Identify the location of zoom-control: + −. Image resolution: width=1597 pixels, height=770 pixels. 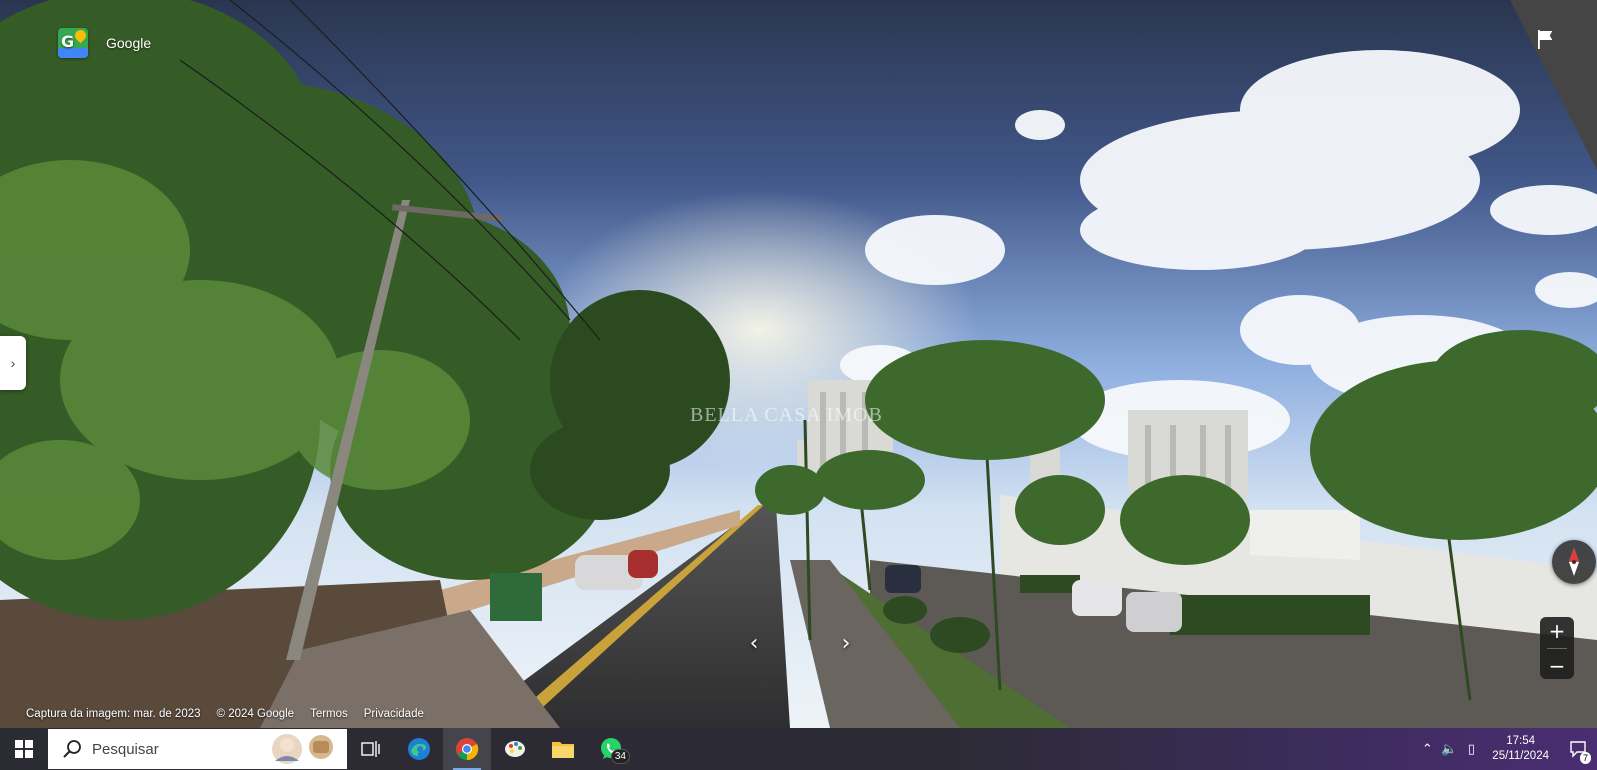
(1557, 648).